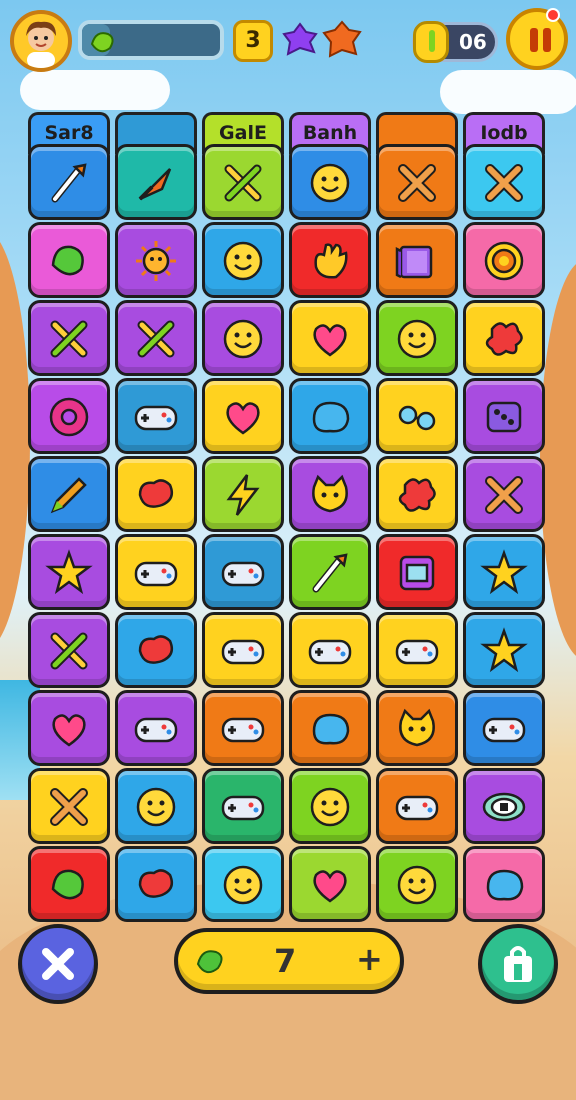  I want to click on leaf-icon, so click(67, 260).